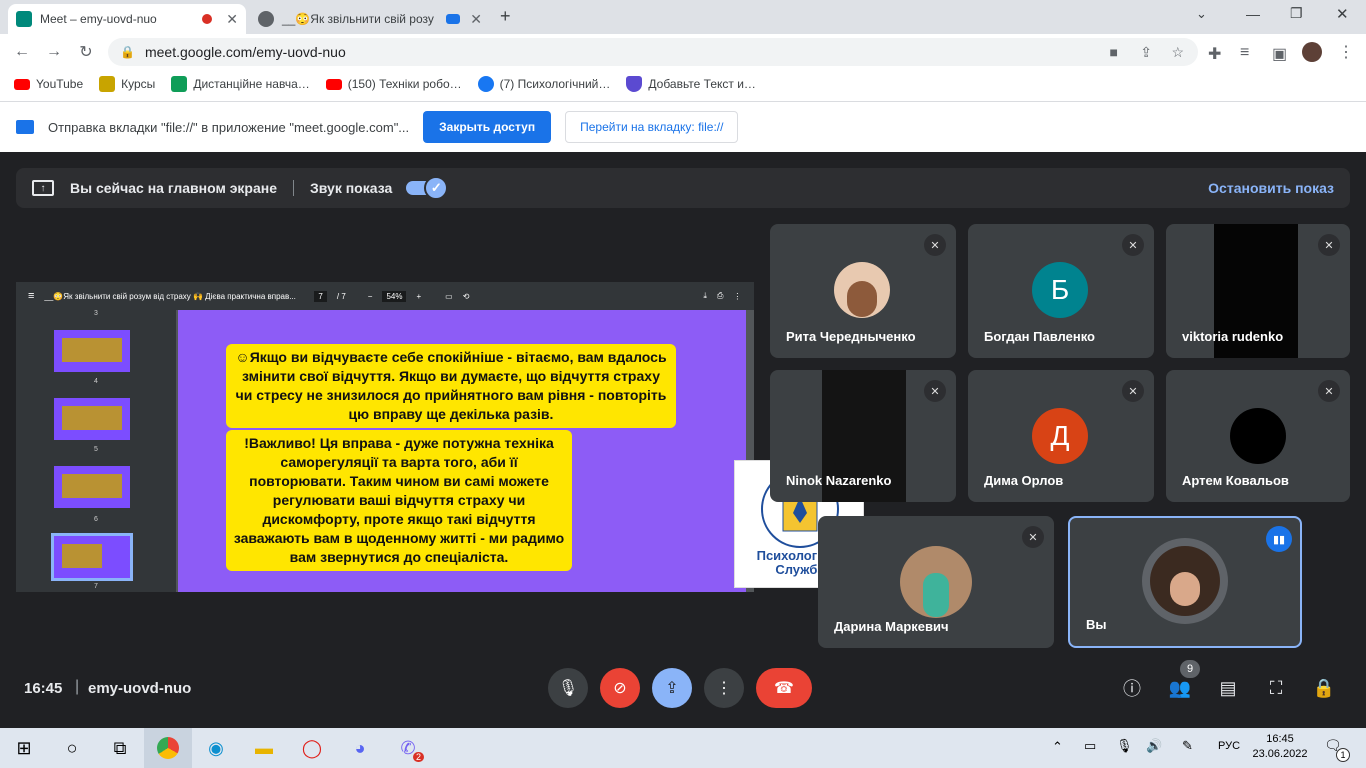 The width and height of the screenshot is (1366, 768). I want to click on tab-pdf: __😳Як звільнити свій розу ✕, so click(370, 19).